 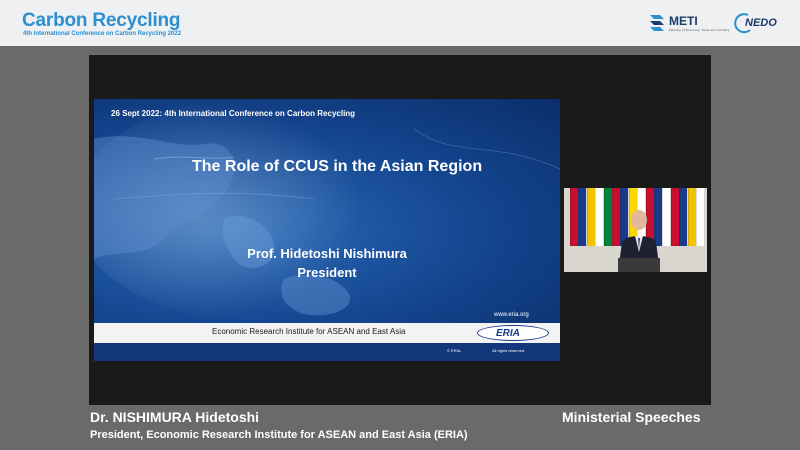 What do you see at coordinates (508, 333) in the screenshot?
I see `eria-logo-text: ERIA` at bounding box center [508, 333].